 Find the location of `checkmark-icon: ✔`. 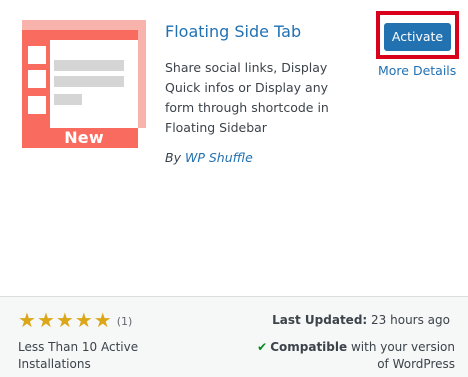

checkmark-icon: ✔ is located at coordinates (262, 347).